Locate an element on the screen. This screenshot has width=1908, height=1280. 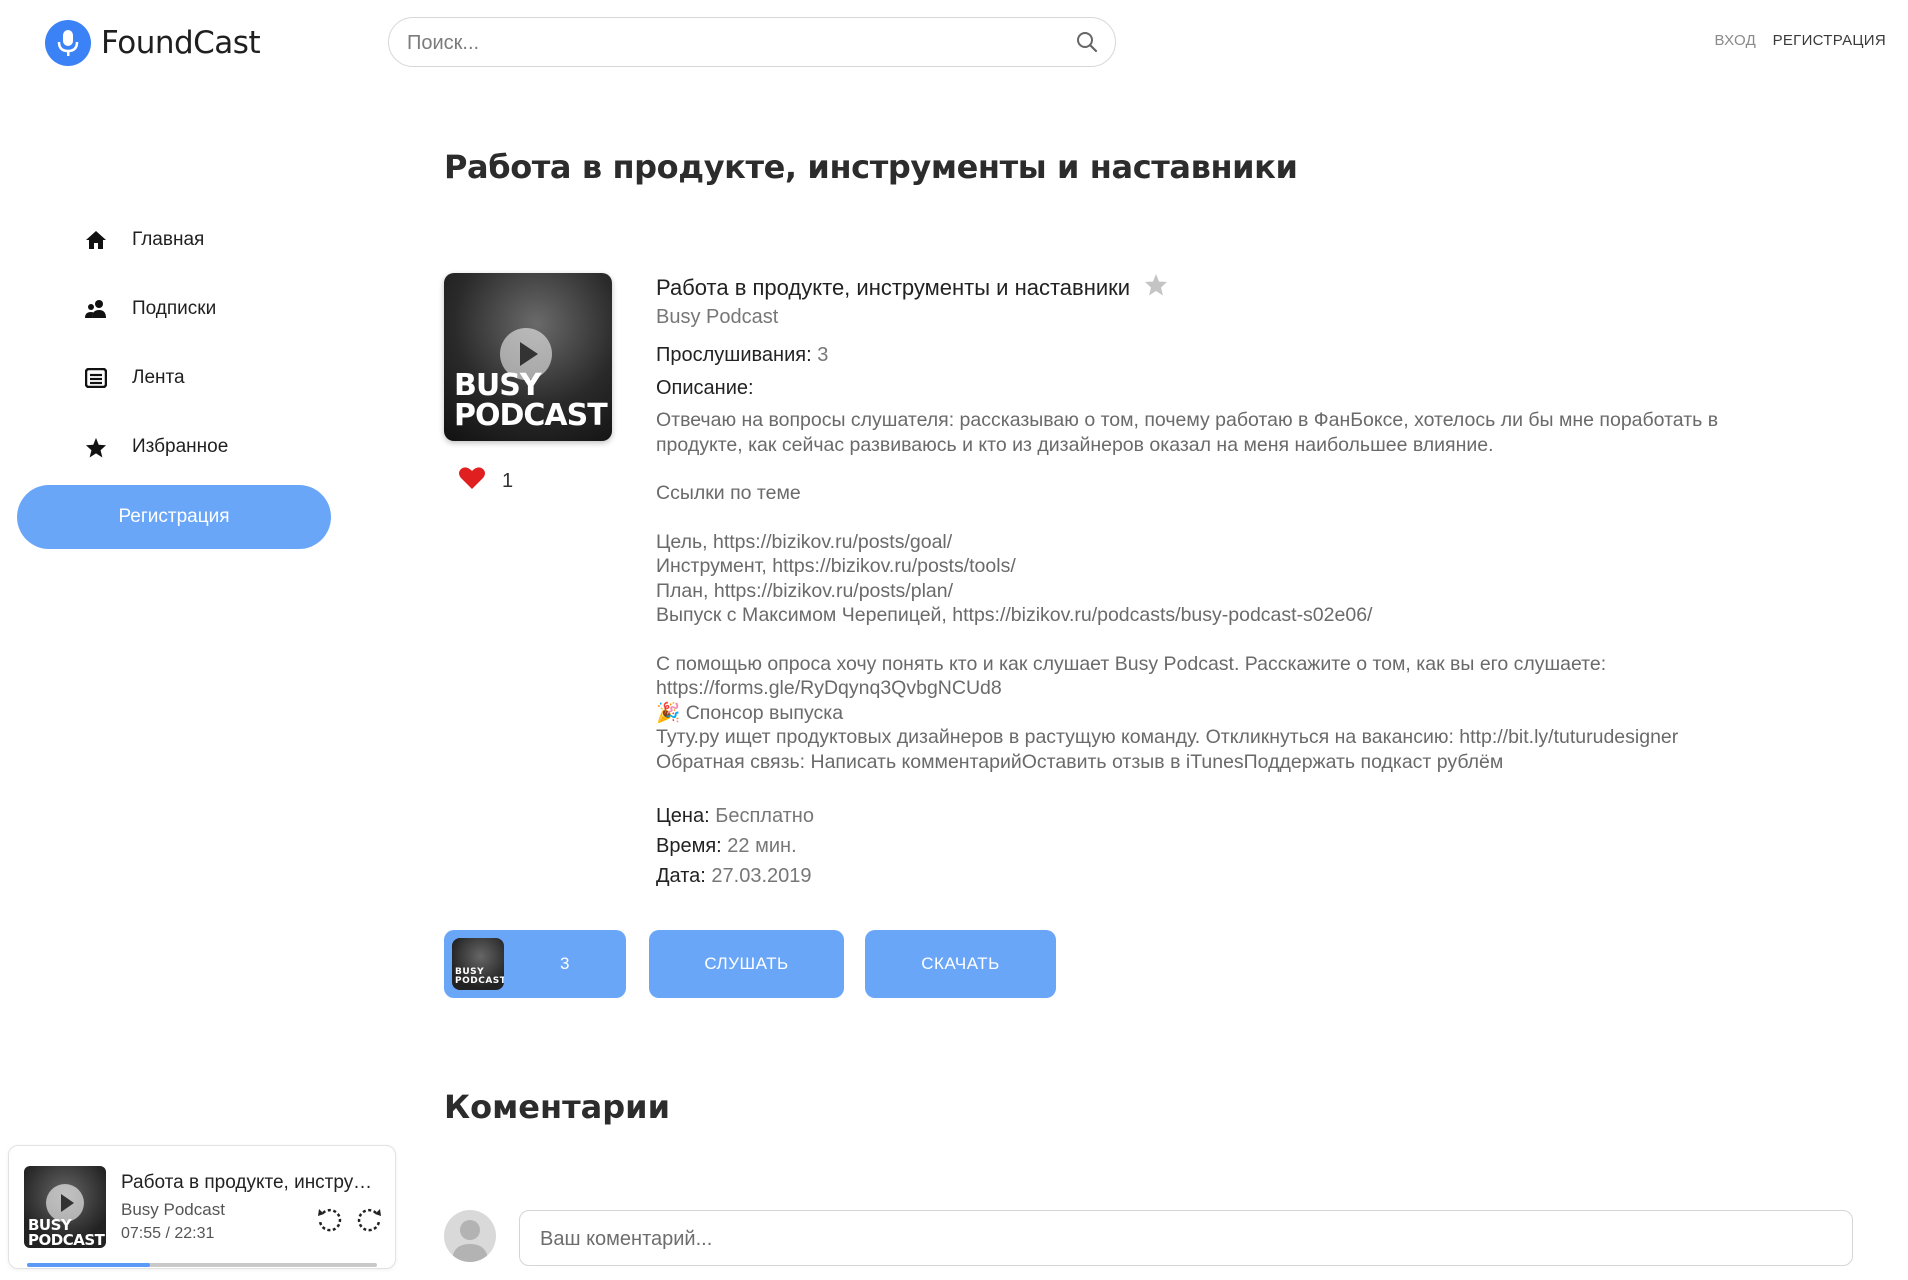
player-cover-line2: PODCAST is located at coordinates (66, 1239).